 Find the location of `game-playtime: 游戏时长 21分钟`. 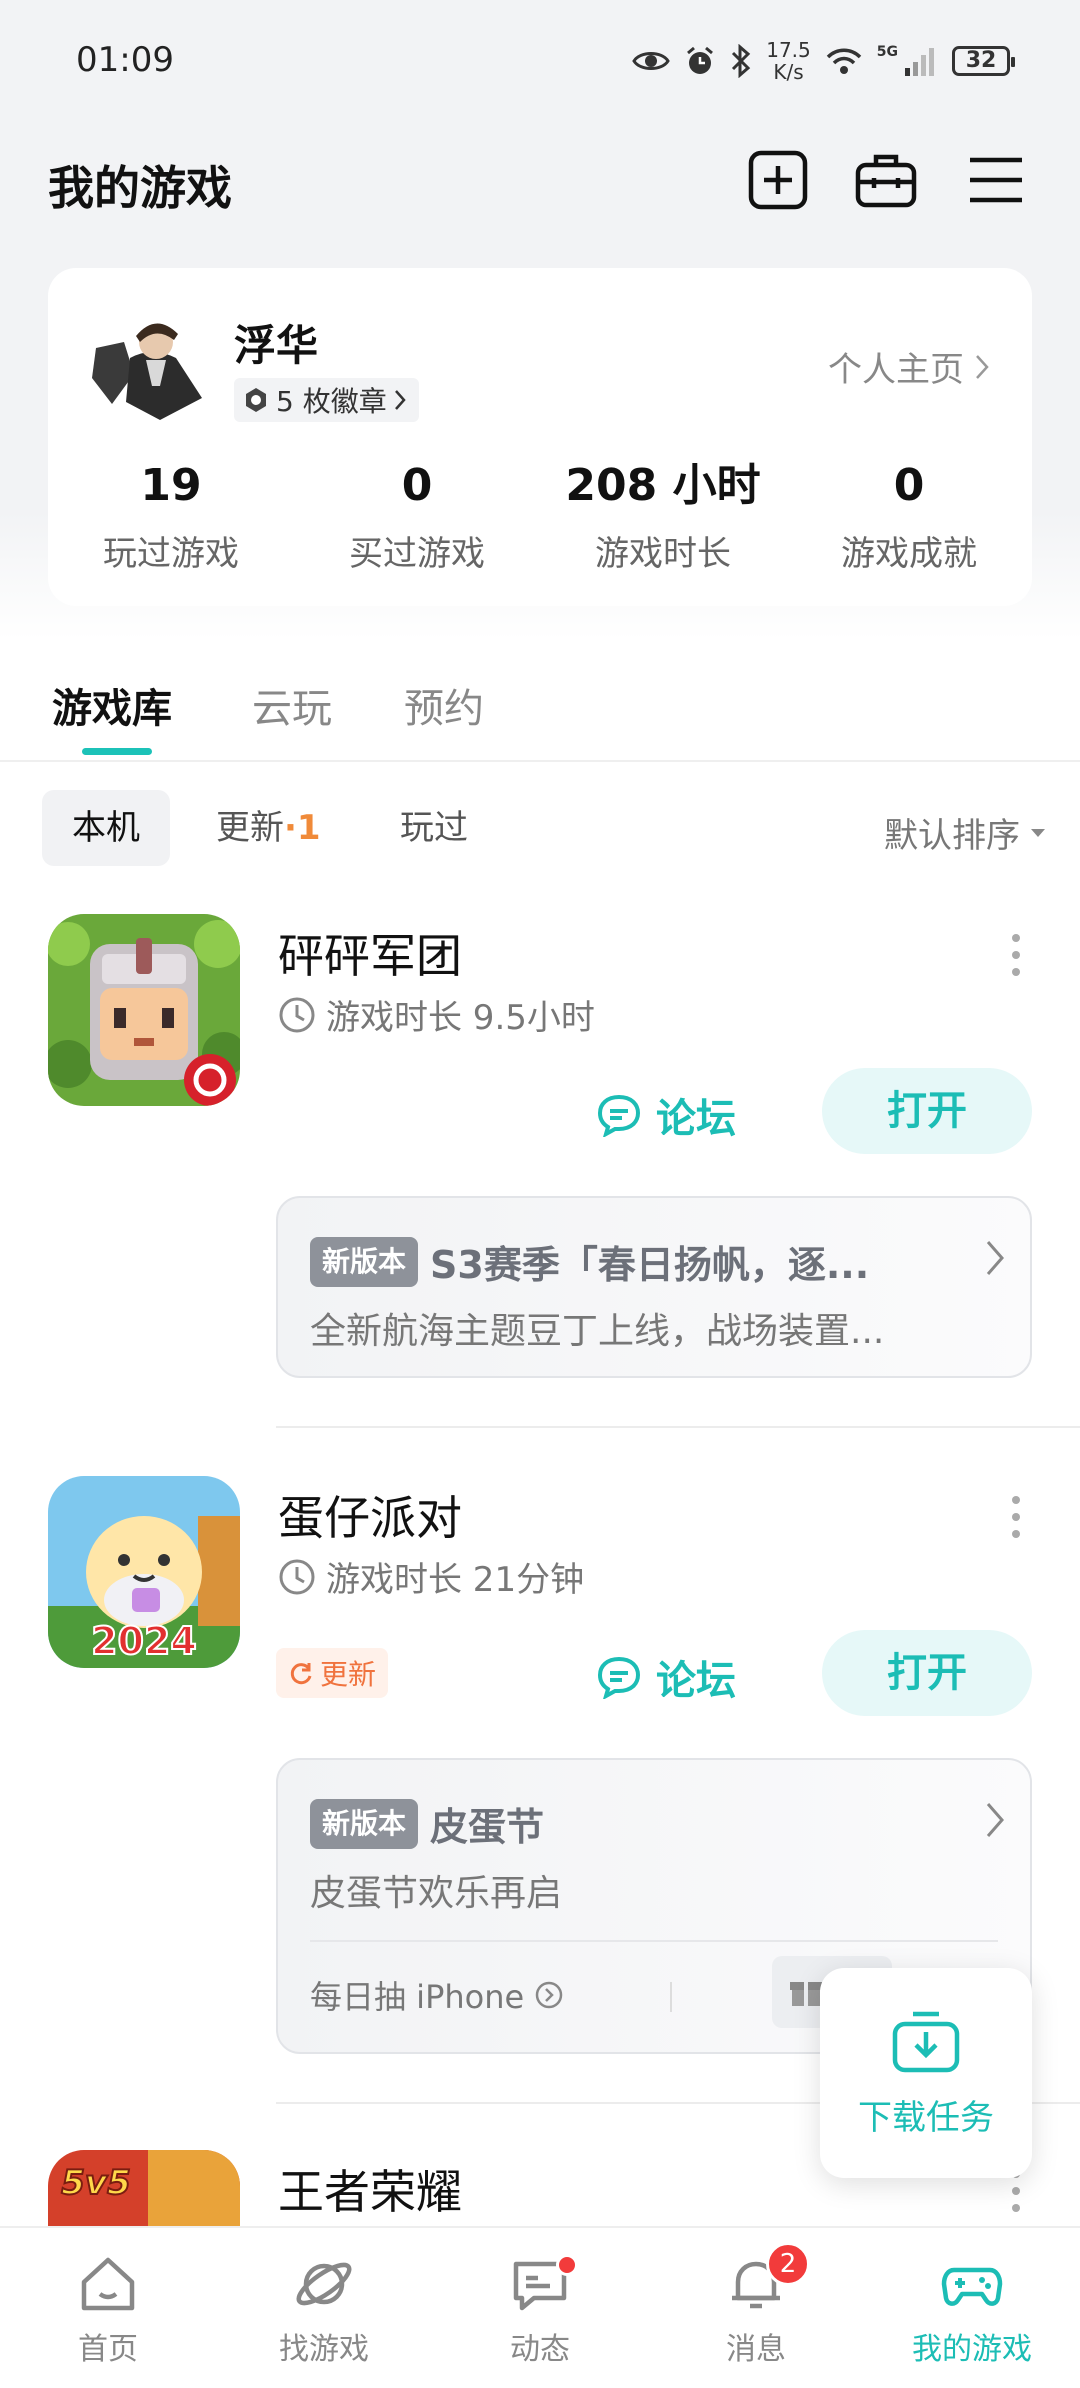

game-playtime: 游戏时长 21分钟 is located at coordinates (431, 1576).